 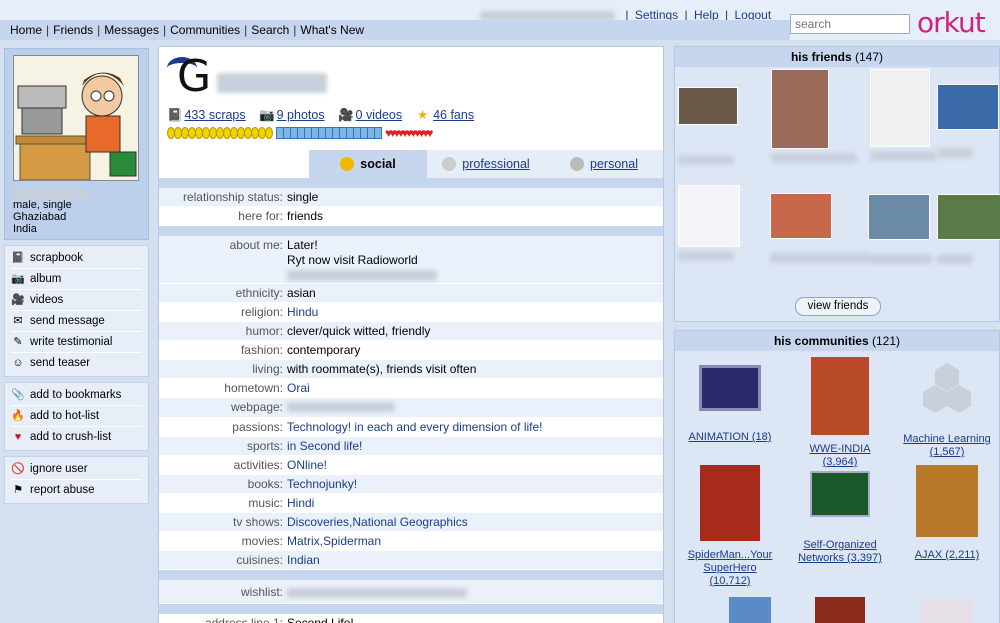 I want to click on moderation-menu: 🚫 ignore user ⚑ report abuse, so click(x=76, y=480).